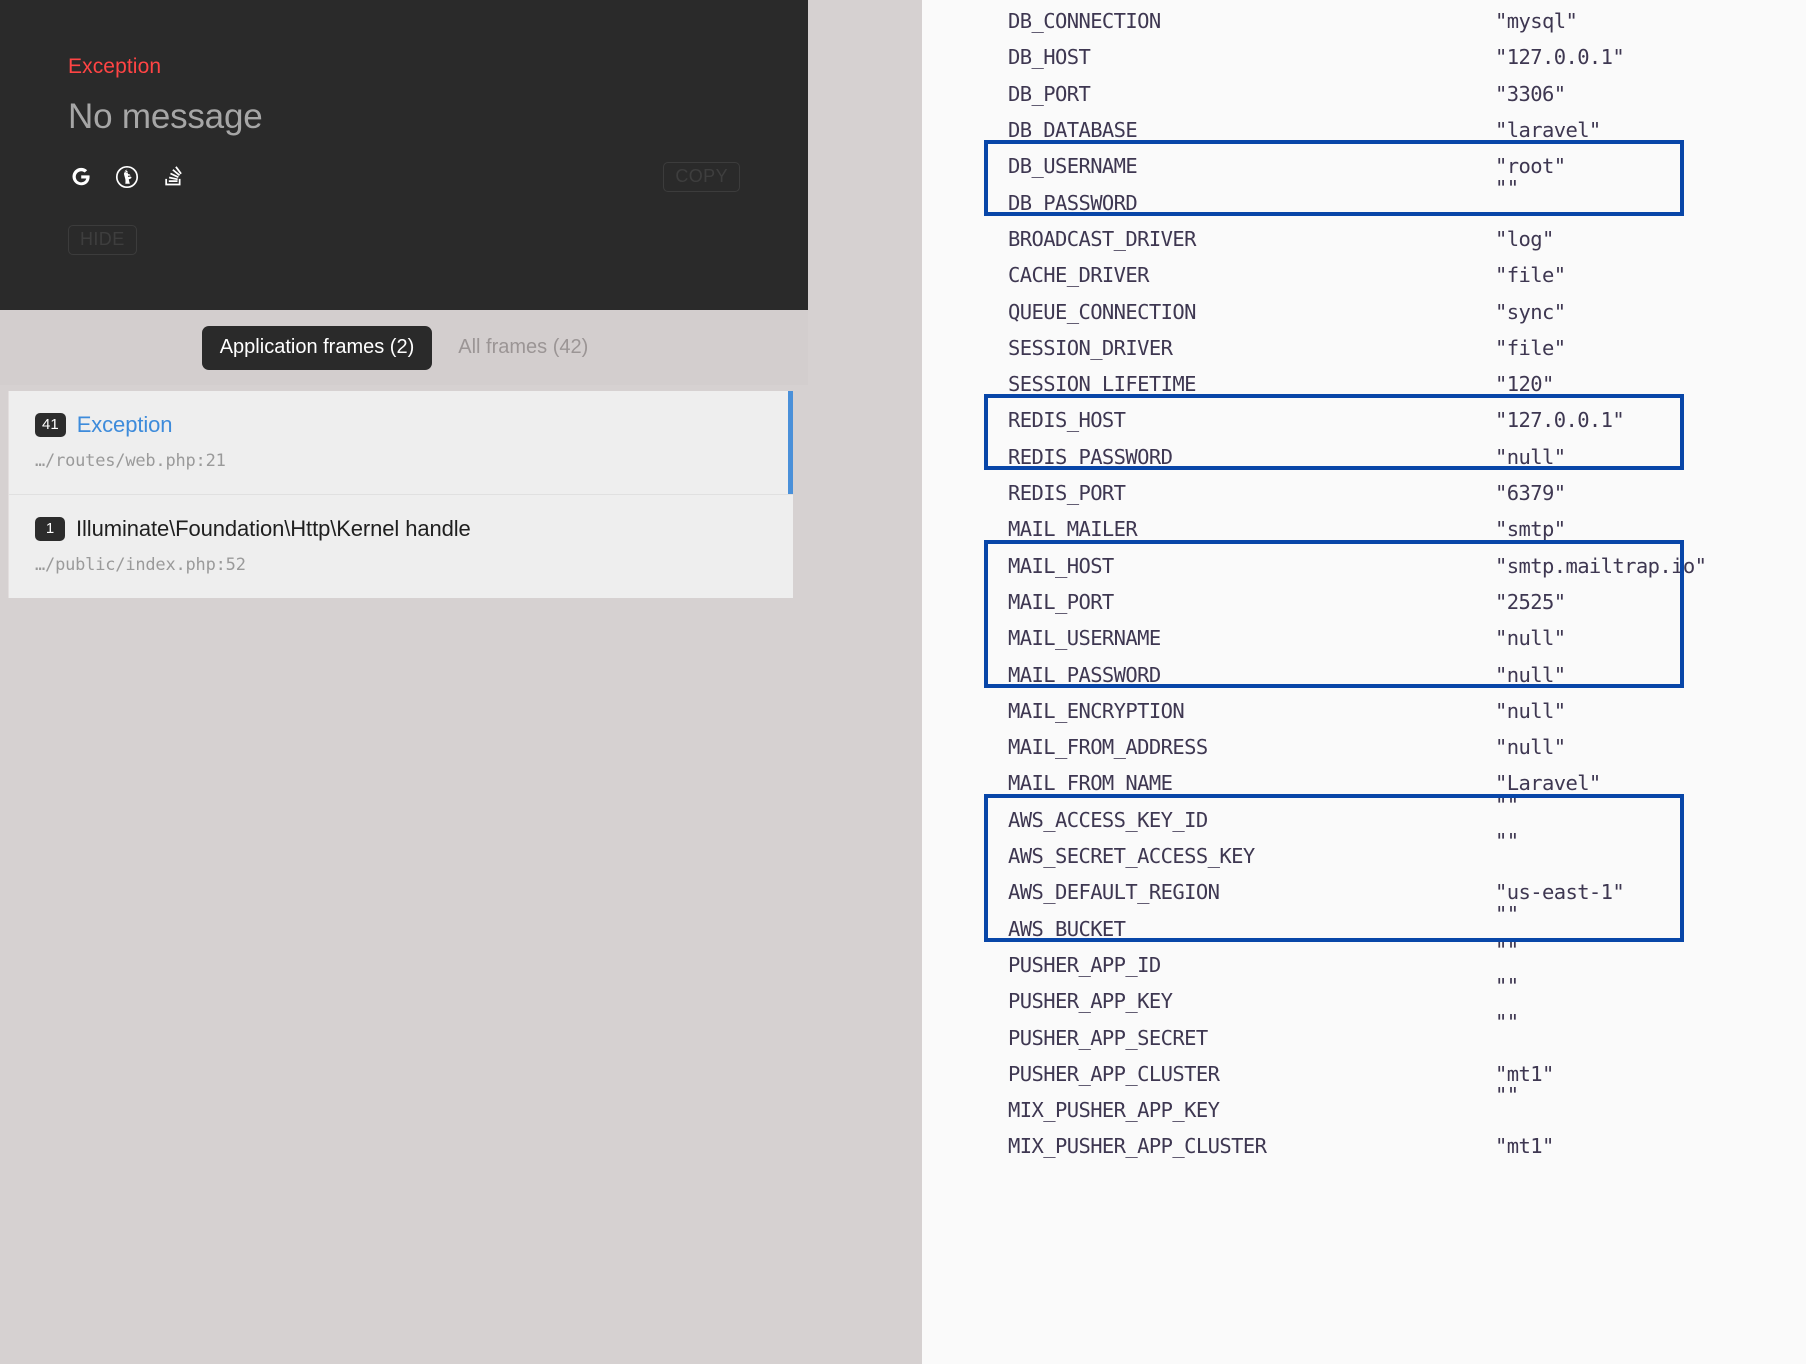  I want to click on env-variable-name: REDIS_HOST, so click(1067, 420).